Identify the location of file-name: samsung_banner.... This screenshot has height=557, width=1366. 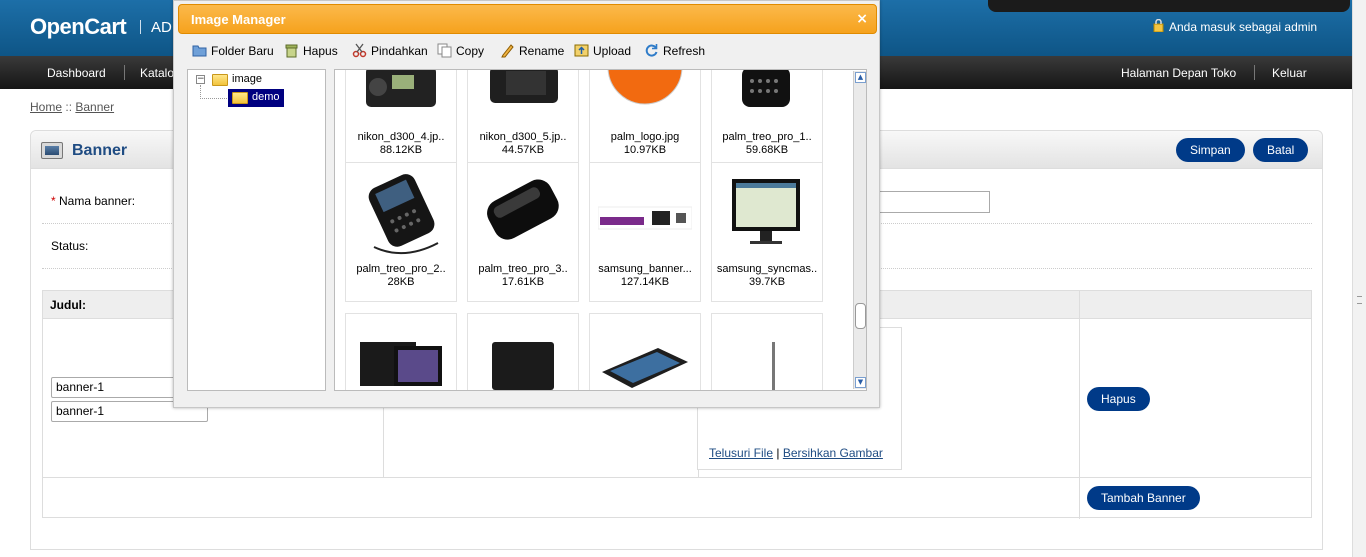
(645, 269).